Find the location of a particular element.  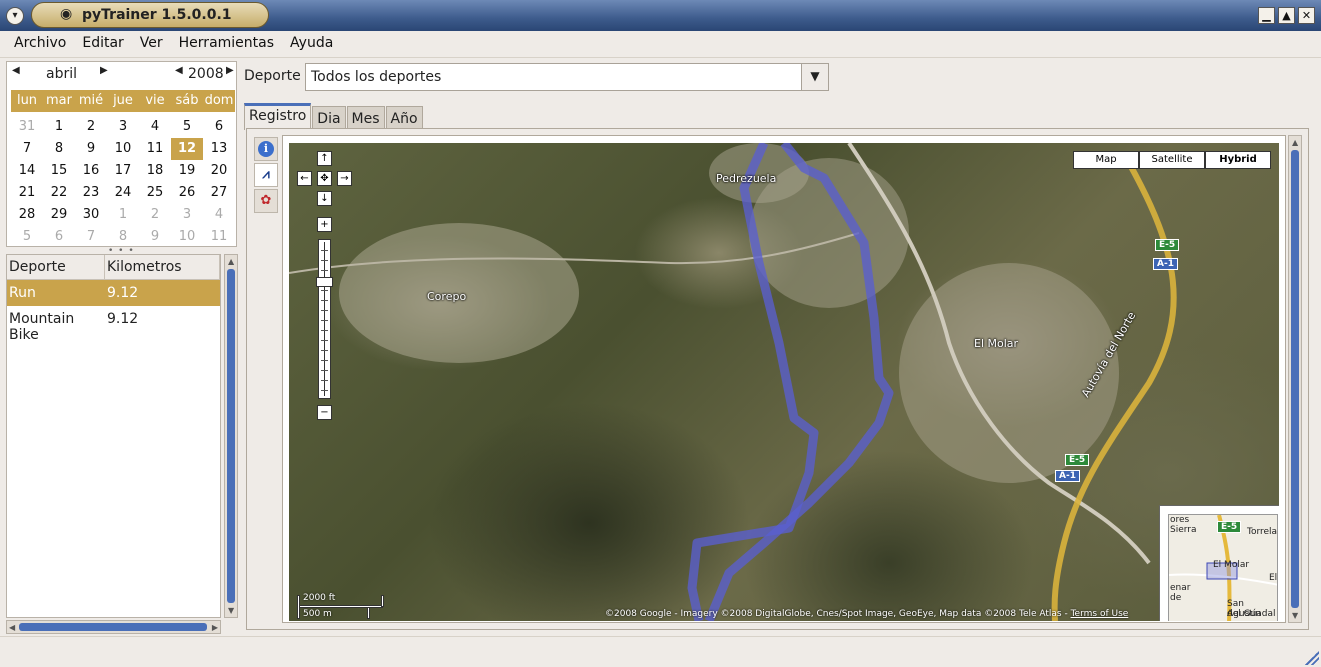

main-vertical-scrollbar: ▲ ▼ is located at coordinates (1295, 379).